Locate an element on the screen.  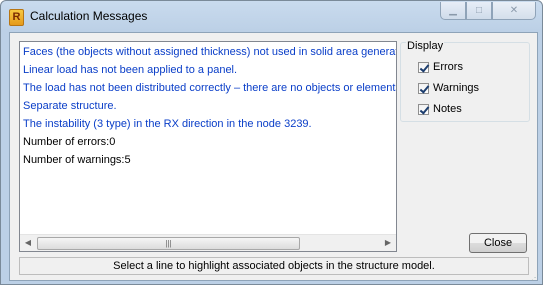
minimize-icon: ▁ is located at coordinates (453, 10).